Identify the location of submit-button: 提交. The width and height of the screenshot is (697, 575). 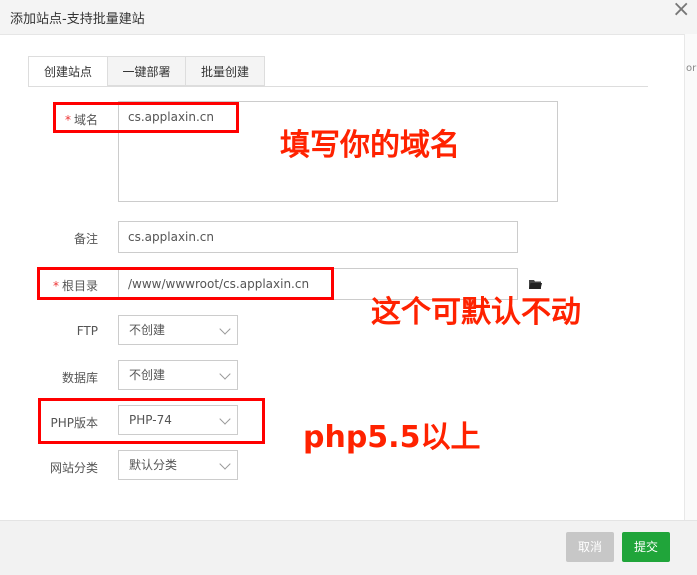
(646, 547).